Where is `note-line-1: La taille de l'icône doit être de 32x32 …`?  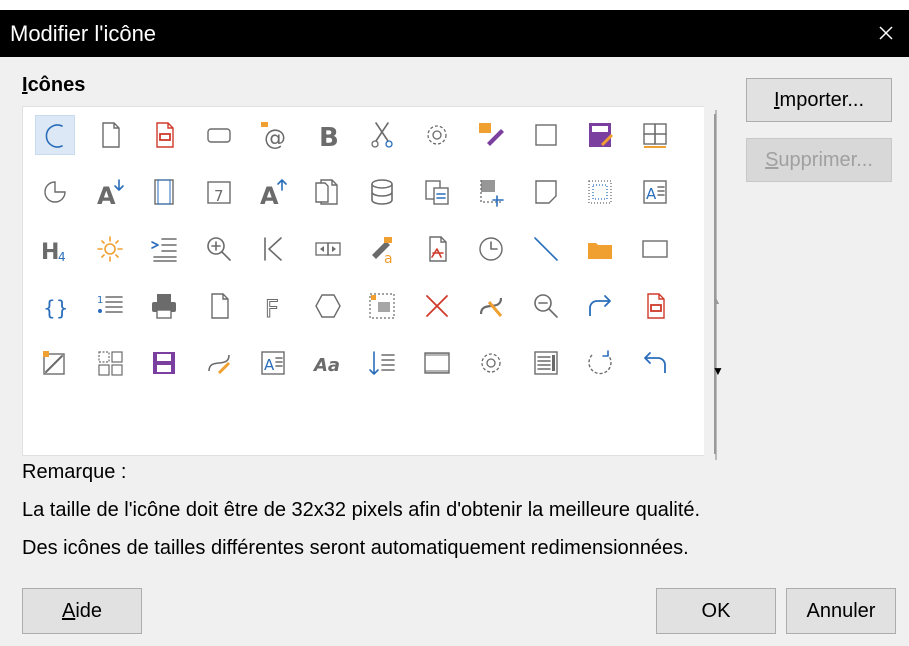 note-line-1: La taille de l'icône doit être de 32x32 … is located at coordinates (361, 510).